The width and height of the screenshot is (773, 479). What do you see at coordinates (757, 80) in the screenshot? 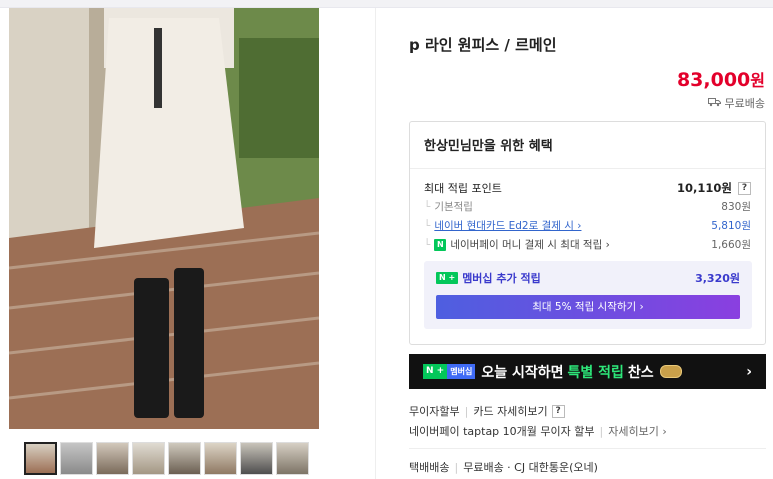
I see `price-currency: 원` at bounding box center [757, 80].